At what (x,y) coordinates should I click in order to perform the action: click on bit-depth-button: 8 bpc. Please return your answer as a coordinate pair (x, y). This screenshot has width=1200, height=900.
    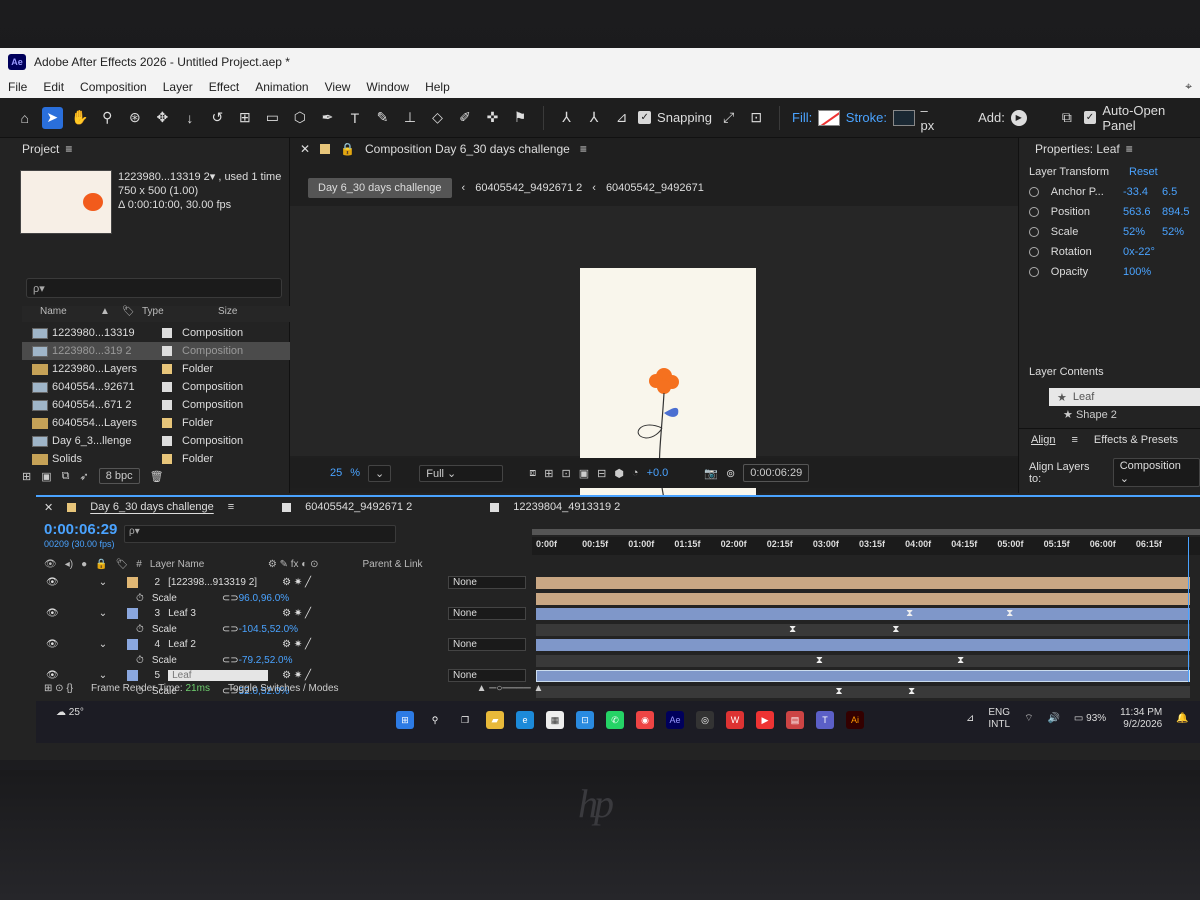
    Looking at the image, I should click on (119, 476).